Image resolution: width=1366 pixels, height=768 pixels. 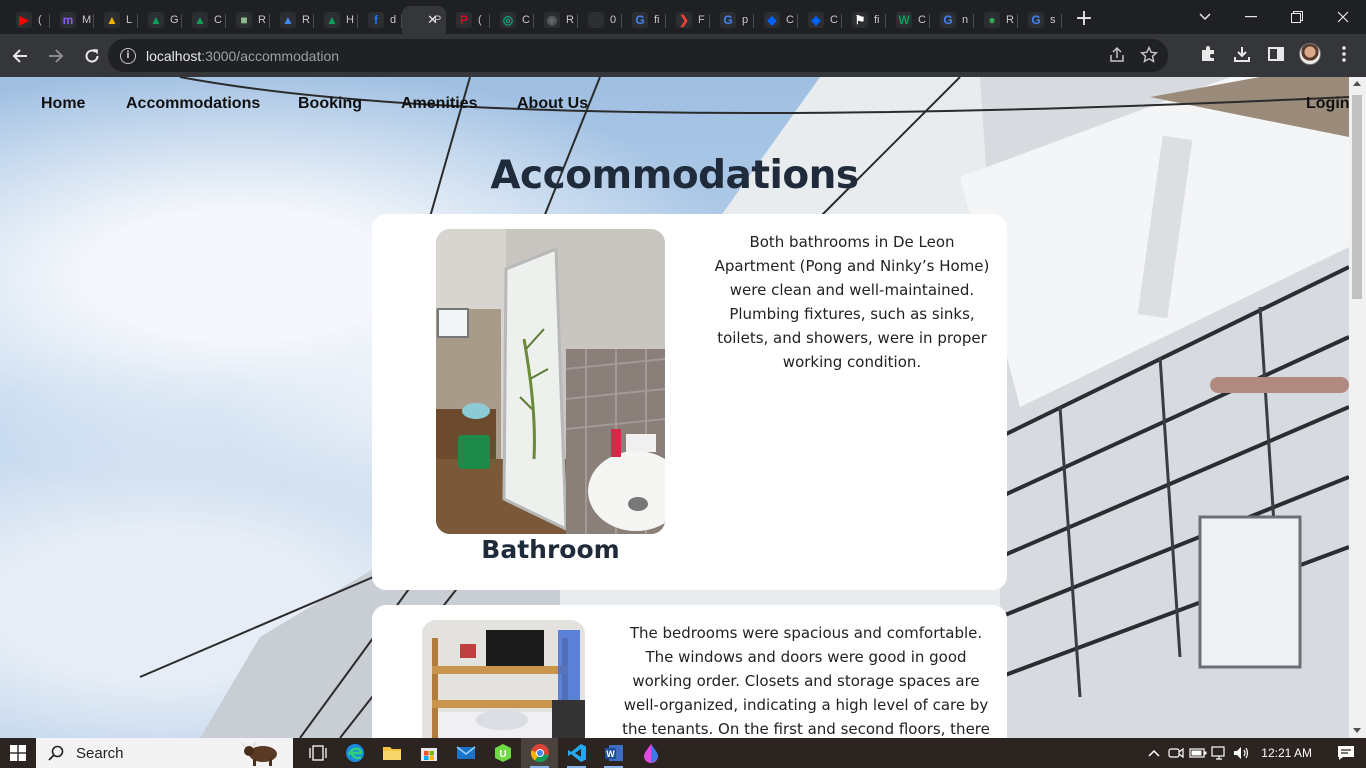 What do you see at coordinates (1310, 54) in the screenshot?
I see `profile-avatar` at bounding box center [1310, 54].